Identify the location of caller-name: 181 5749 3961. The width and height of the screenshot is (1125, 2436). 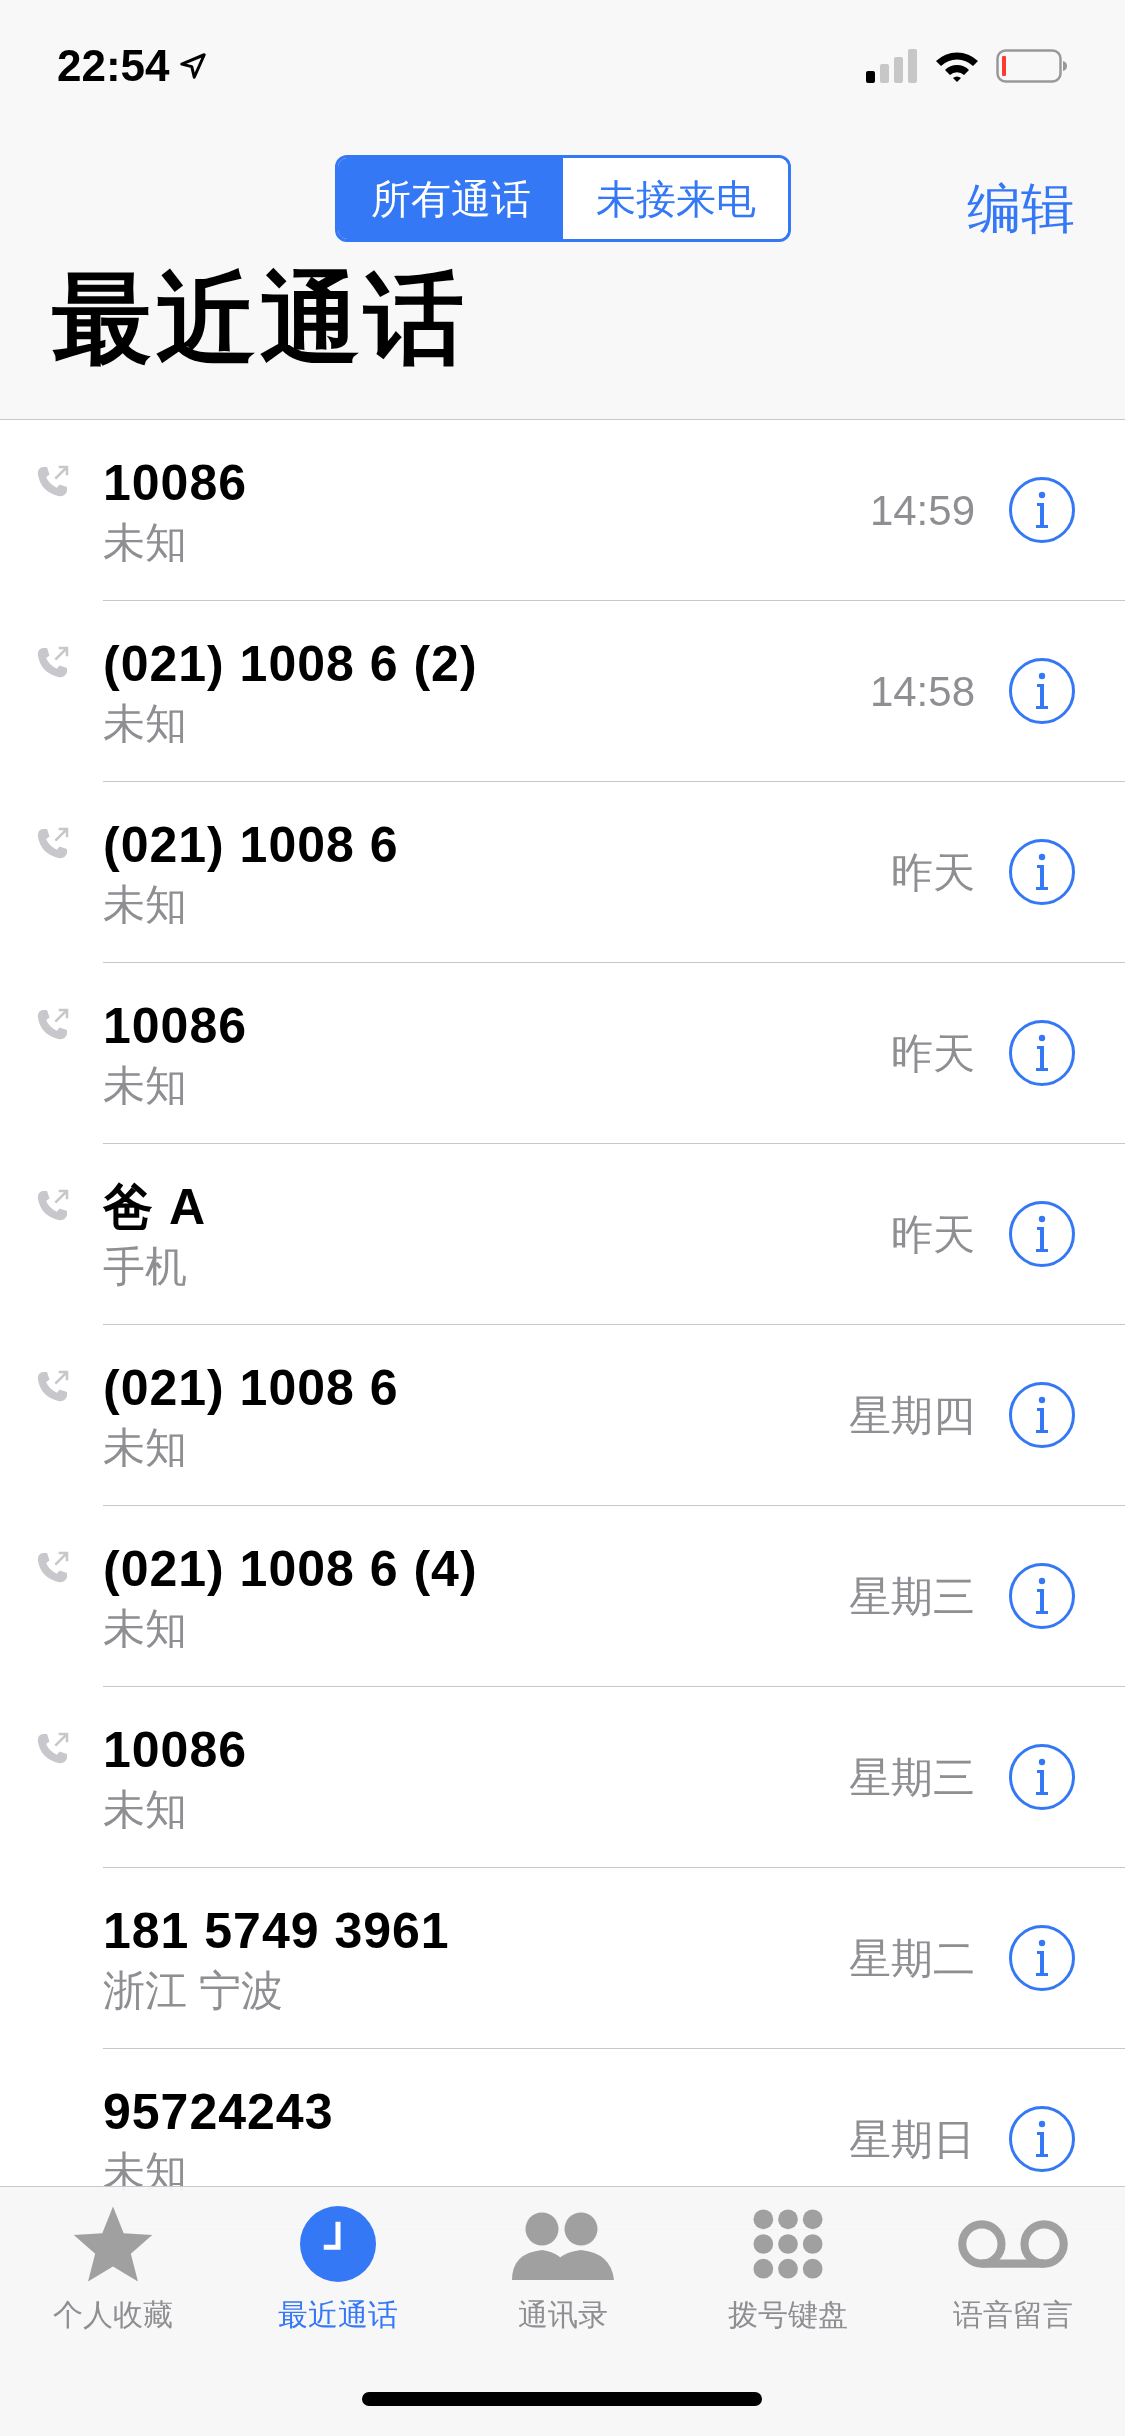
(277, 1931).